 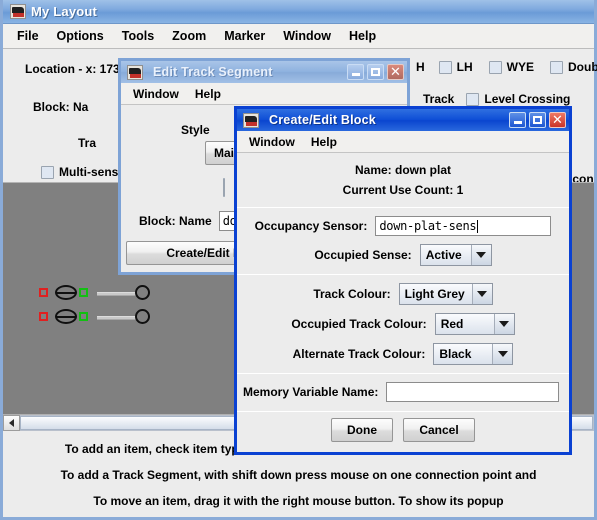 I want to click on alternate-track-colour-dropdown: Black, so click(x=473, y=354).